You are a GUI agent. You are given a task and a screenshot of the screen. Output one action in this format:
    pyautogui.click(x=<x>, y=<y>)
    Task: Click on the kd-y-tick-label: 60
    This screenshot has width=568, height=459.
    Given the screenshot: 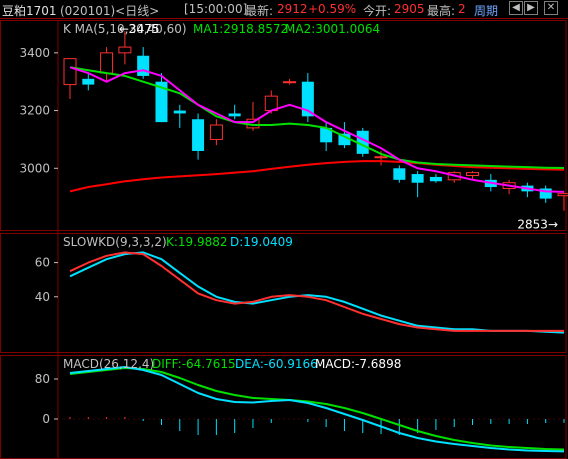 What is the action you would take?
    pyautogui.click(x=42, y=263)
    